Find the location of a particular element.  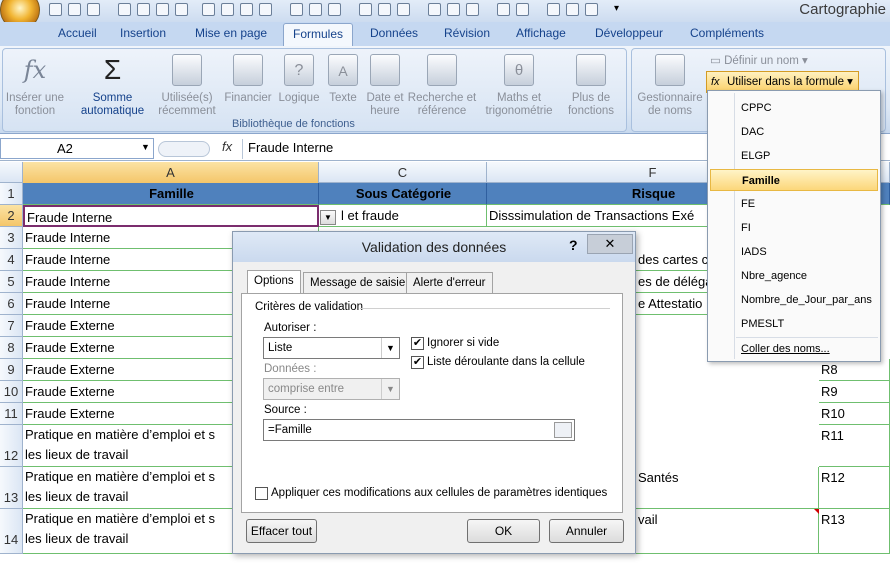

customize-qat-icon: ▾ is located at coordinates (616, 8).